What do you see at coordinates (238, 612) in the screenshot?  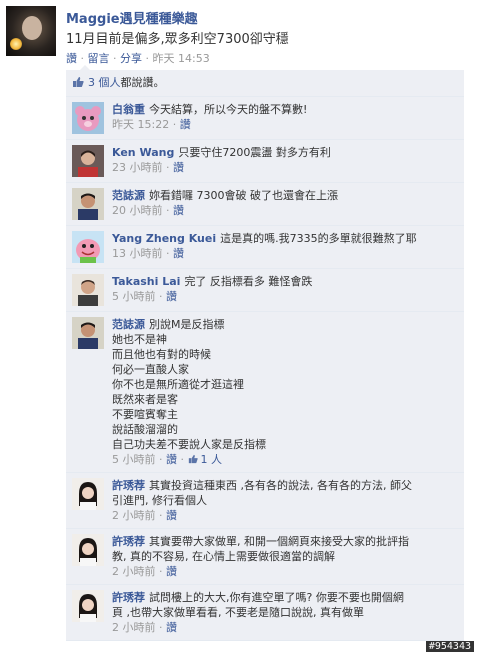 I see `comment-text: 頁 ,也帶大家做單看看, 不要老是隨口說說, 真有做單` at bounding box center [238, 612].